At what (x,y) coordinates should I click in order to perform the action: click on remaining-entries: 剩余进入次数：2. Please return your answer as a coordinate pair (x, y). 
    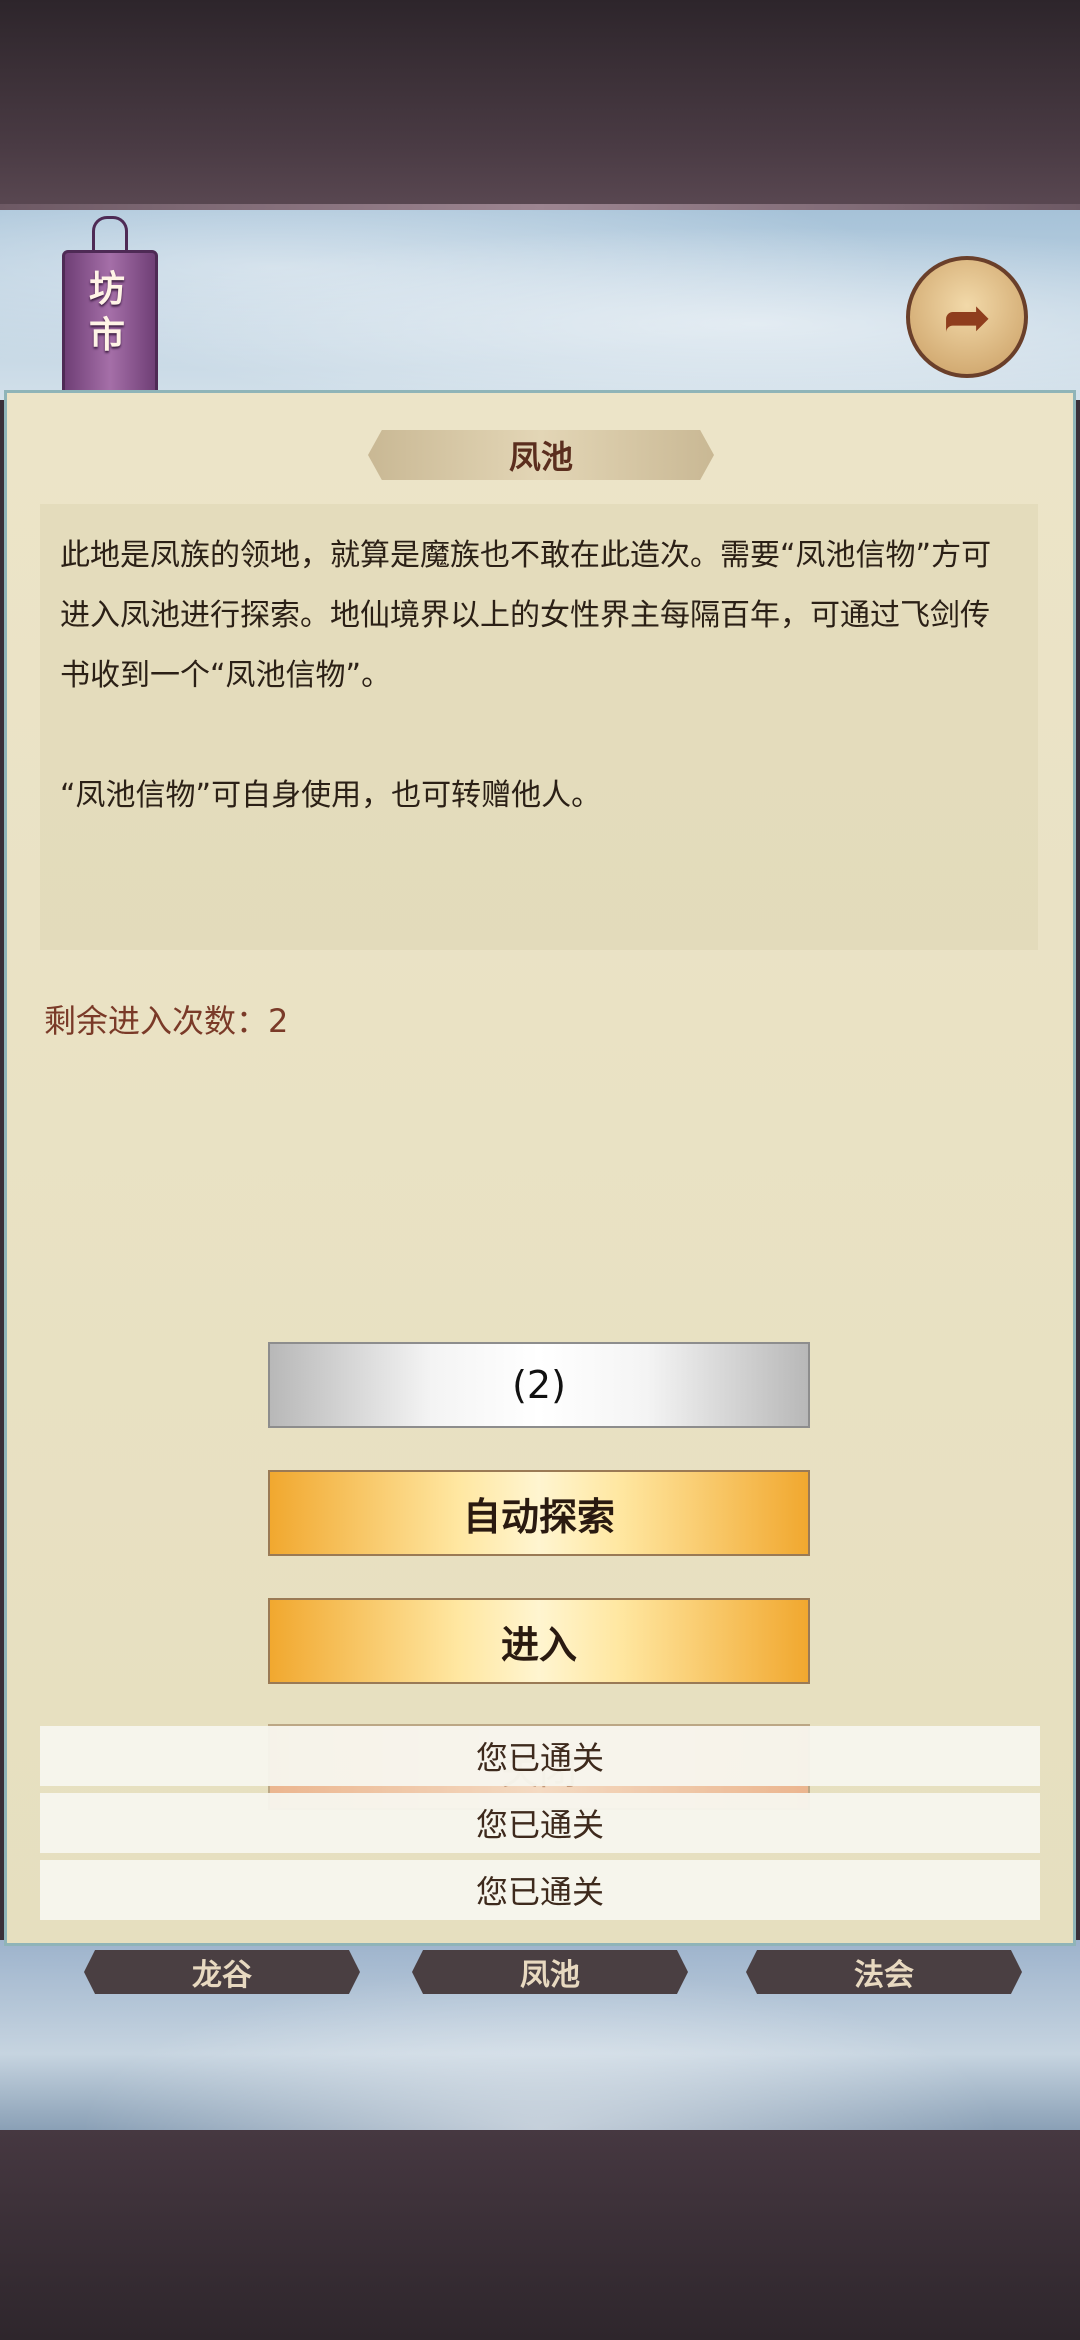
    Looking at the image, I should click on (166, 1021).